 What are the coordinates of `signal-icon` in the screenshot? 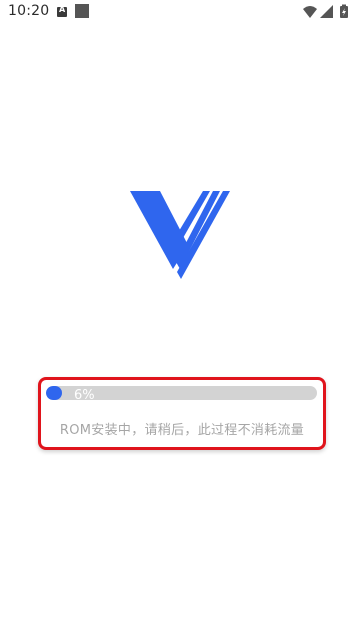 It's located at (326, 11).